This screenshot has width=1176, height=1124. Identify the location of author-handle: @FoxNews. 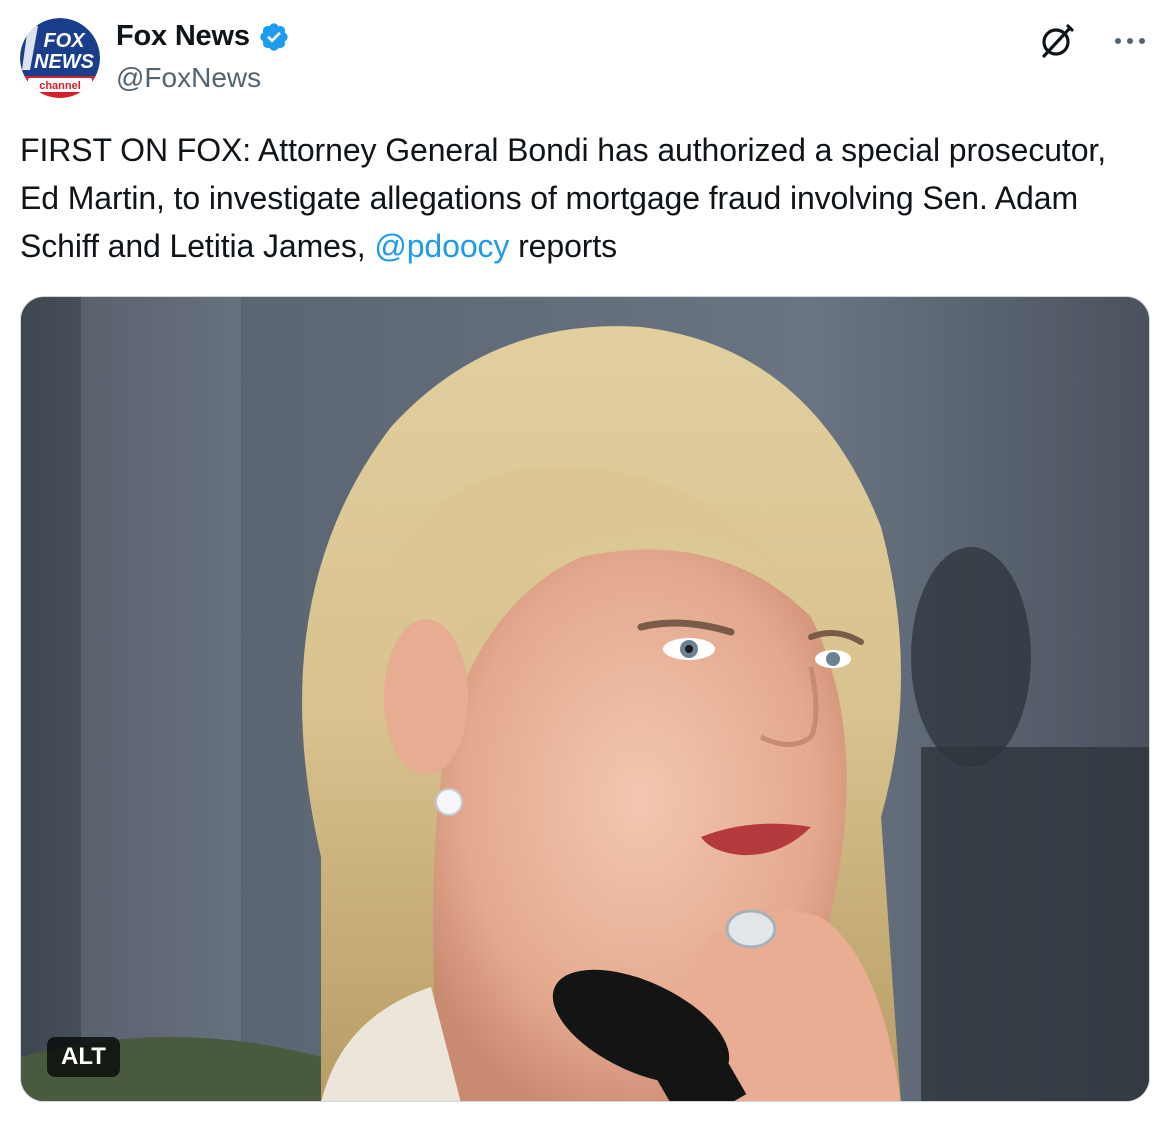
(188, 78).